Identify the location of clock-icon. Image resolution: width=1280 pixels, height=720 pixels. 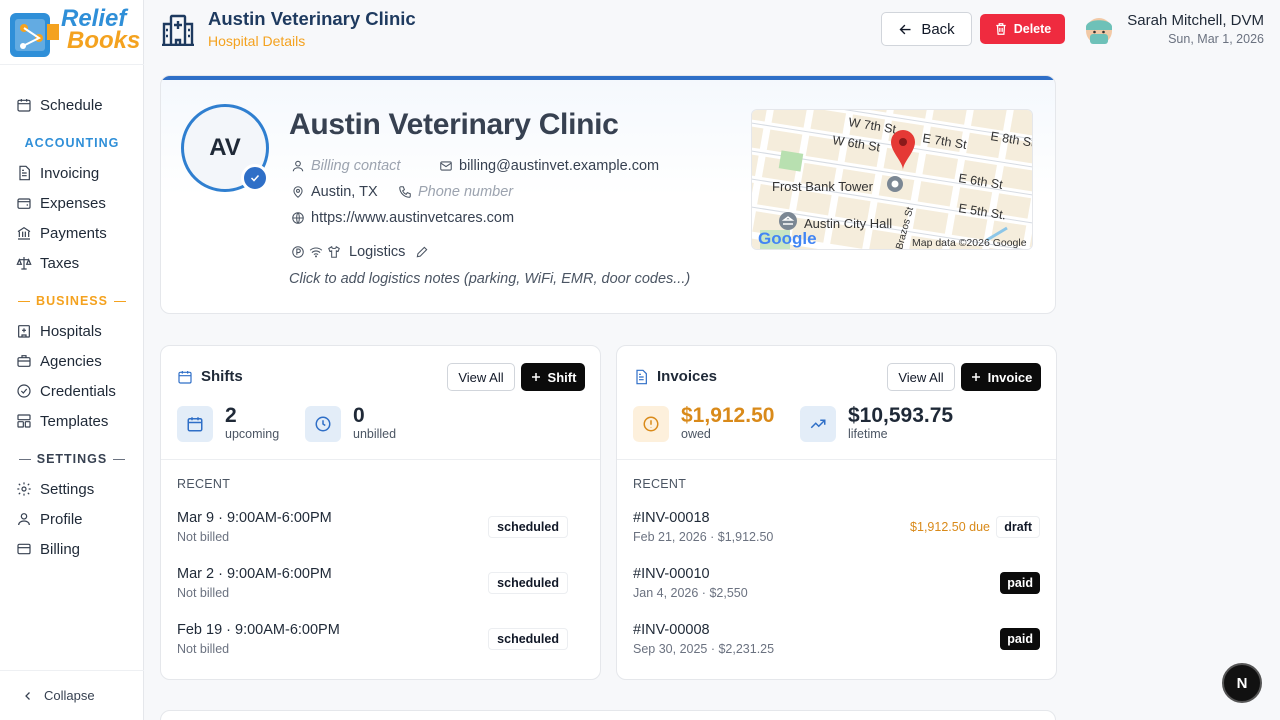
(323, 424).